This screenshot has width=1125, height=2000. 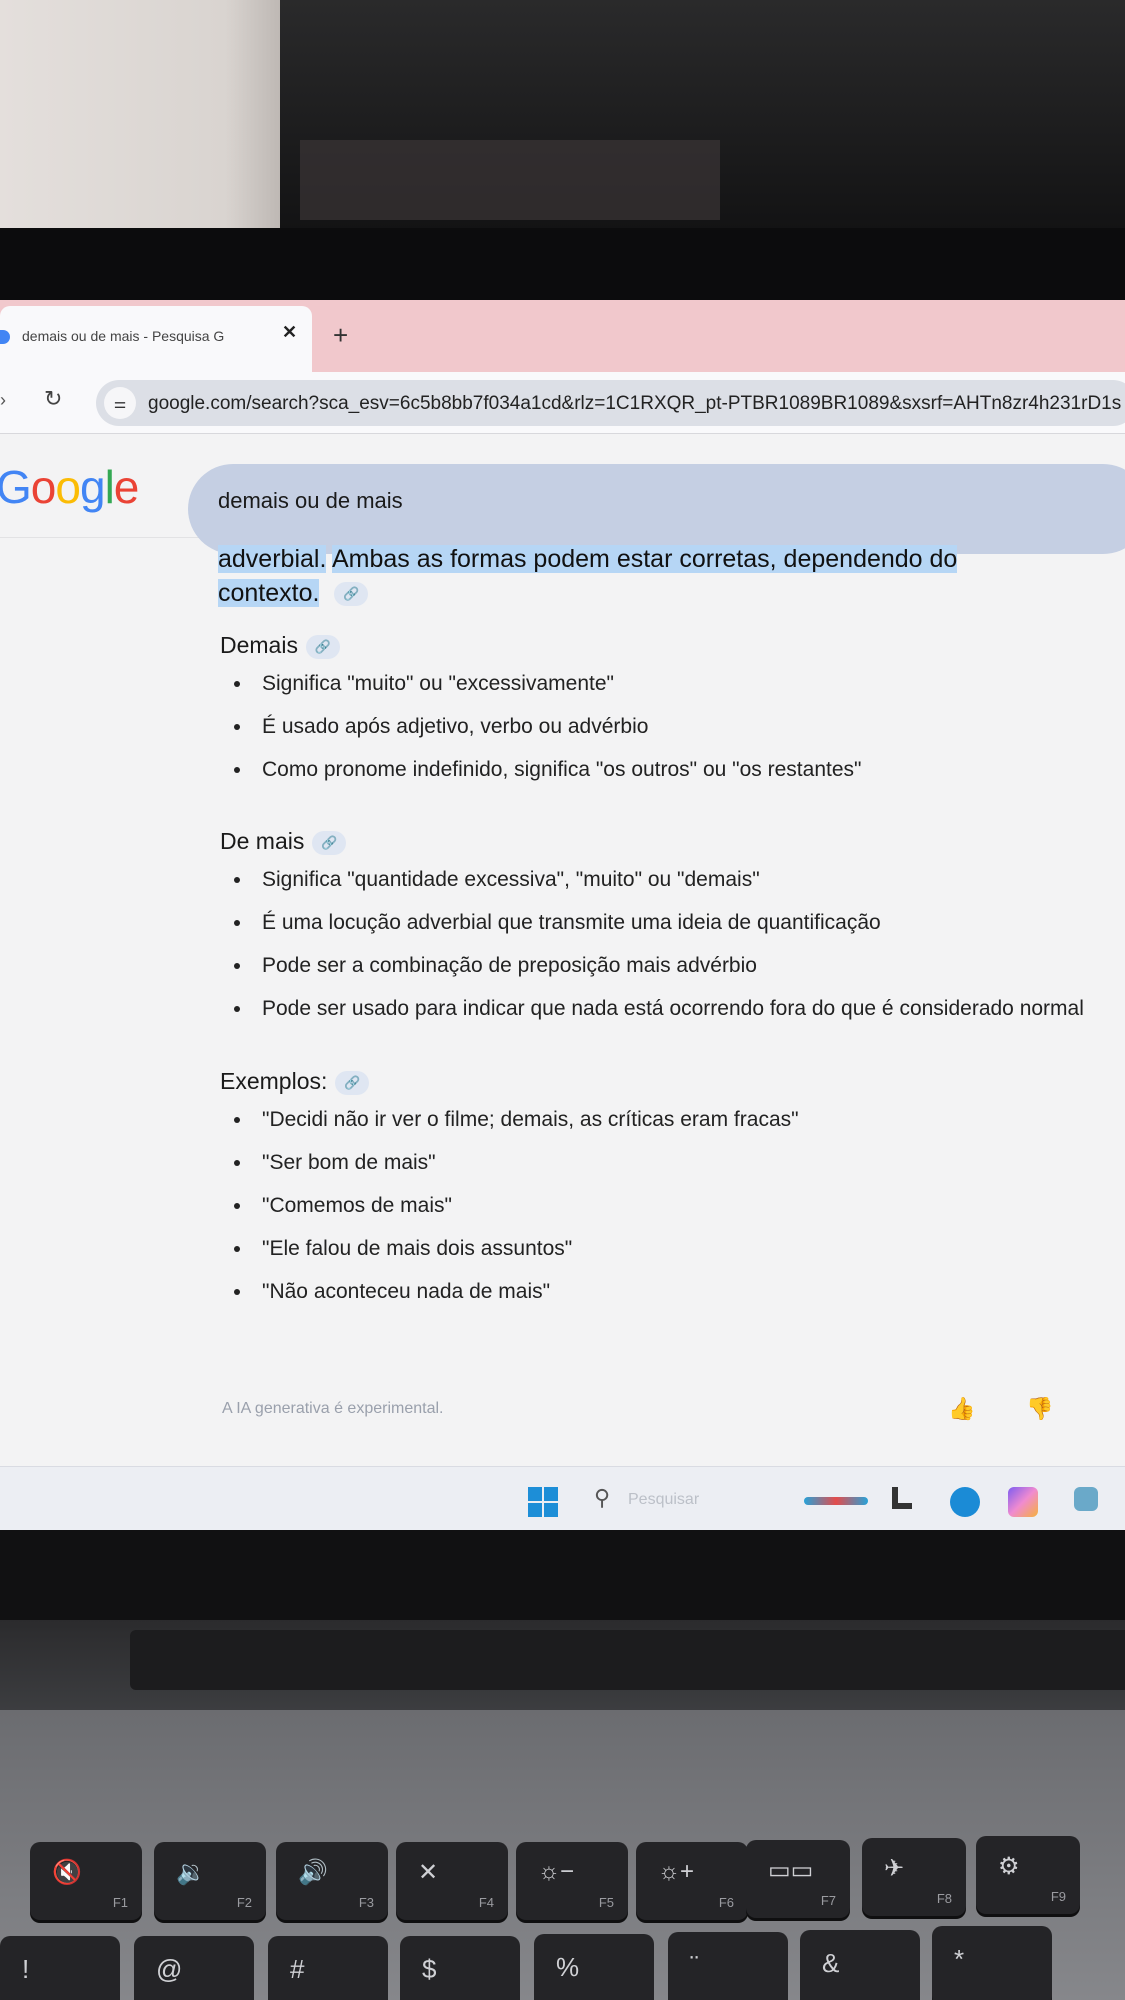 What do you see at coordinates (594, 1967) in the screenshot?
I see `key-5: %` at bounding box center [594, 1967].